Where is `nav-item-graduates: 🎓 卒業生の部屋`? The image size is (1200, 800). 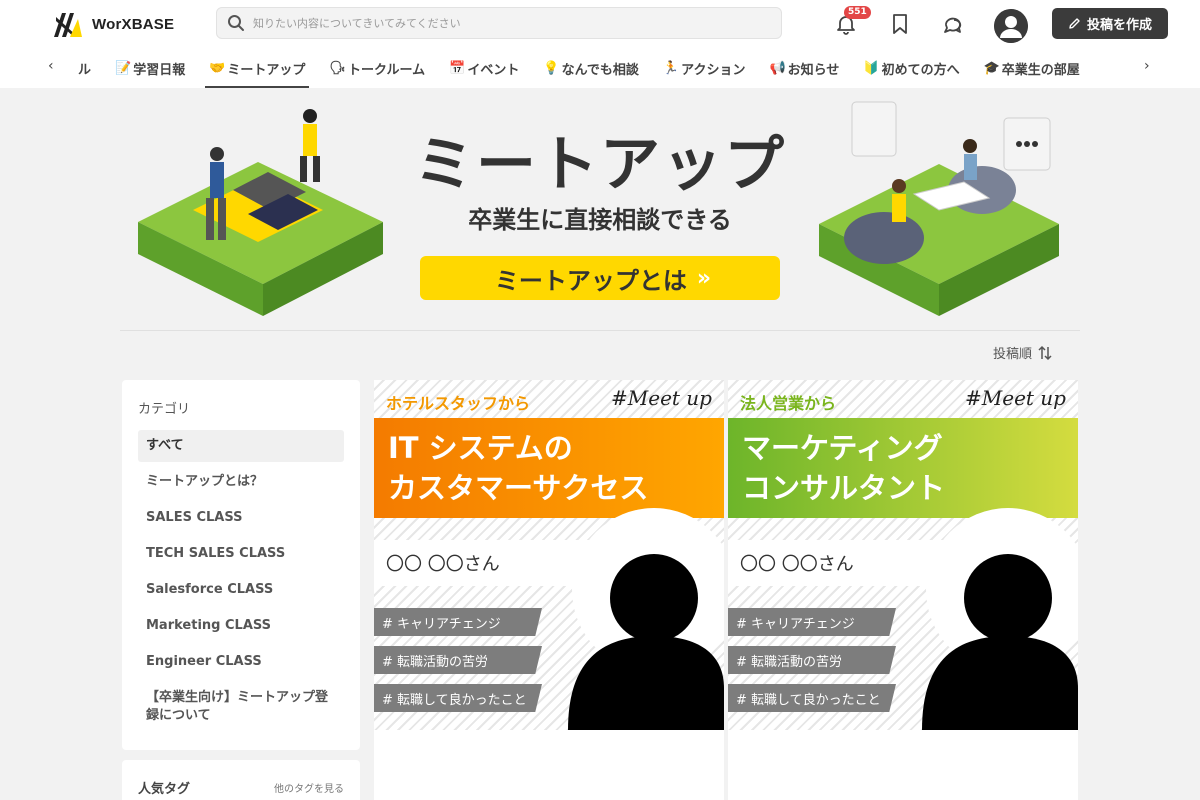
nav-item-graduates: 🎓 卒業生の部屋 is located at coordinates (1032, 68).